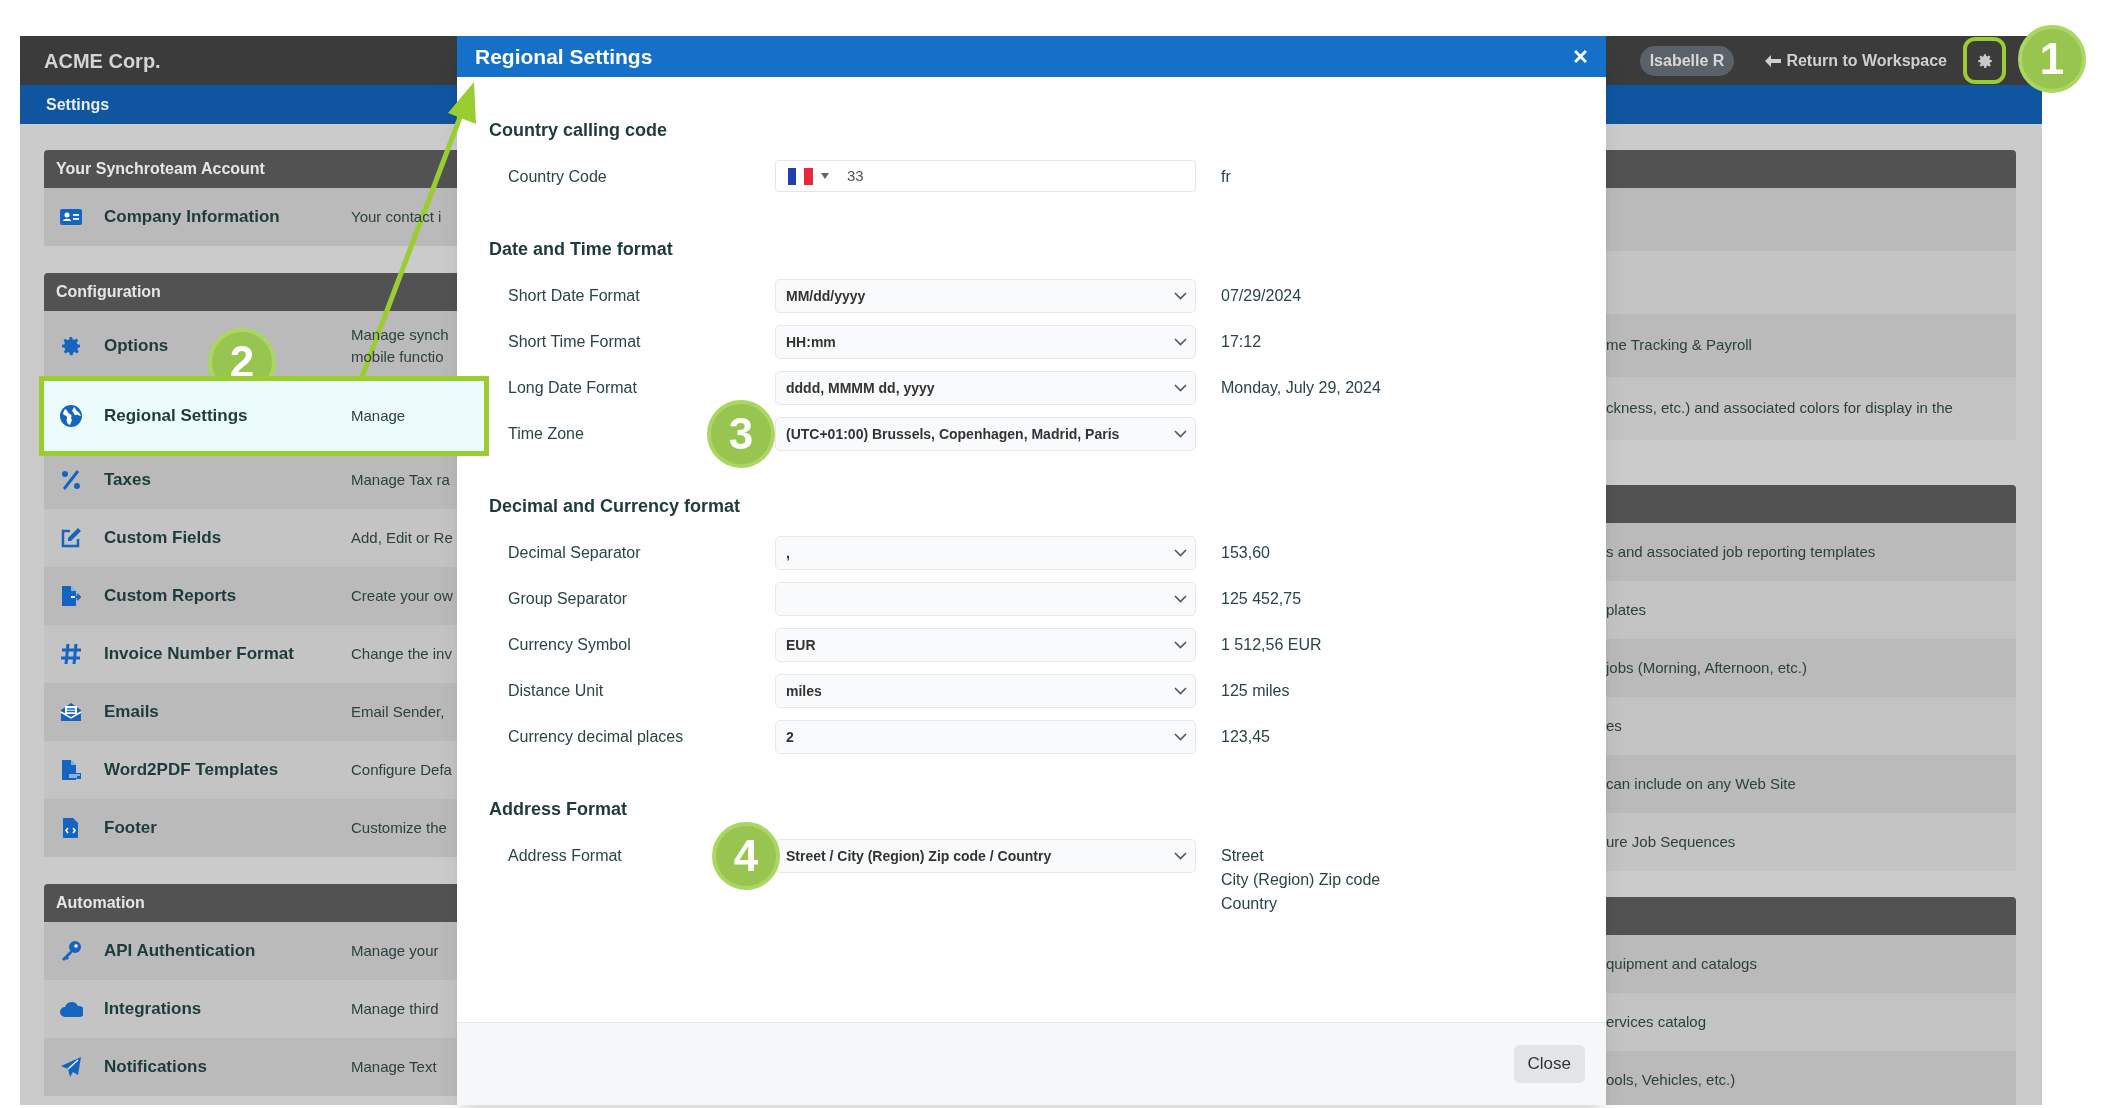 This screenshot has height=1108, width=2104. I want to click on item-label: Notifications, so click(156, 1067).